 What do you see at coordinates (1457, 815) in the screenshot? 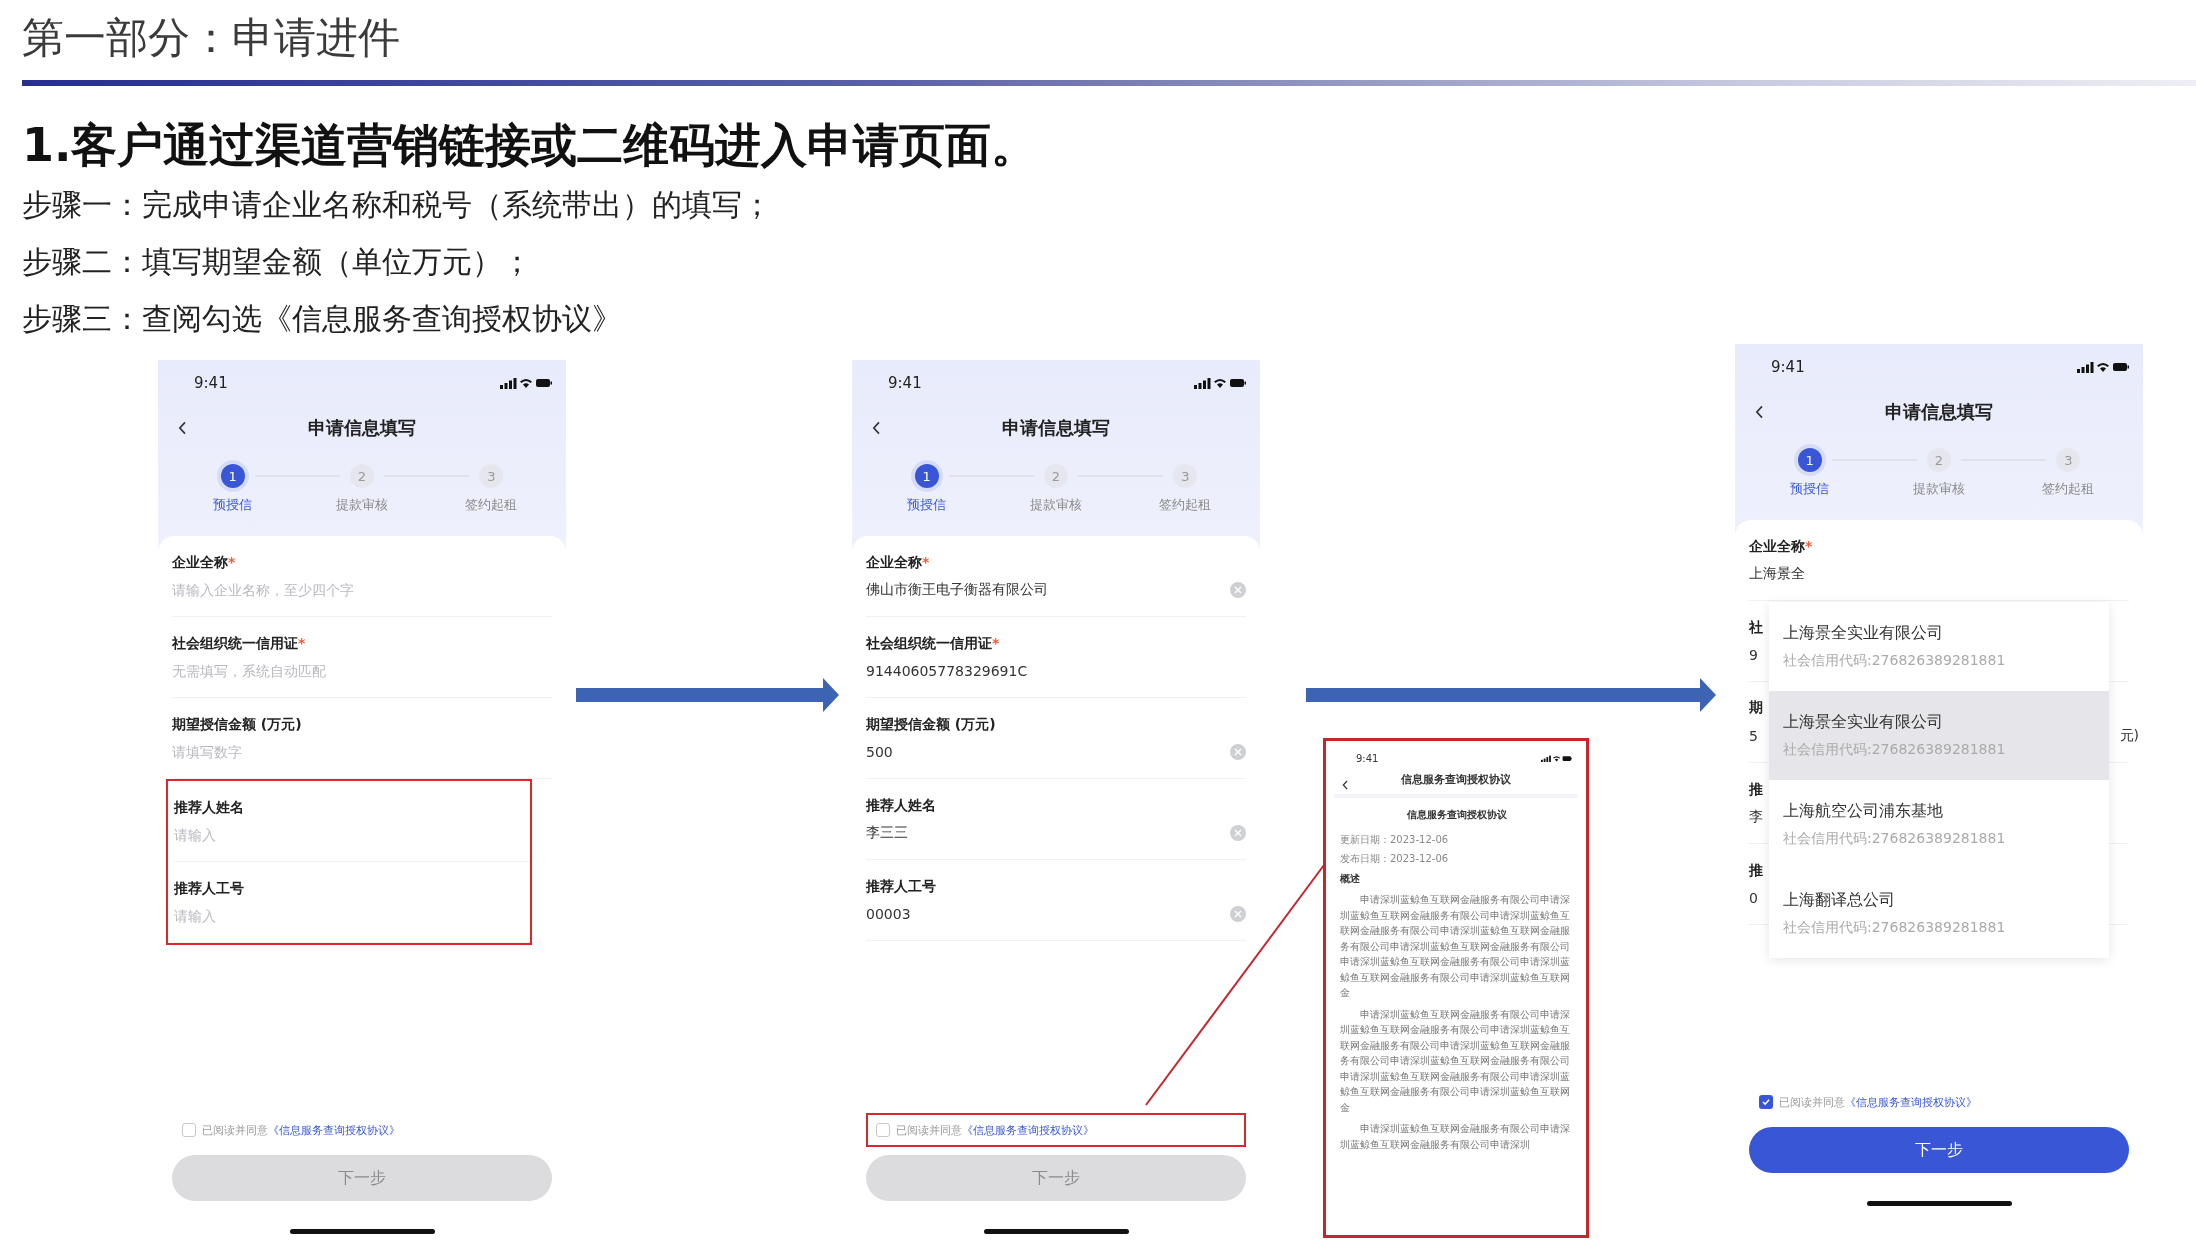
I see `document-heading: 信息服务查询授权协议` at bounding box center [1457, 815].